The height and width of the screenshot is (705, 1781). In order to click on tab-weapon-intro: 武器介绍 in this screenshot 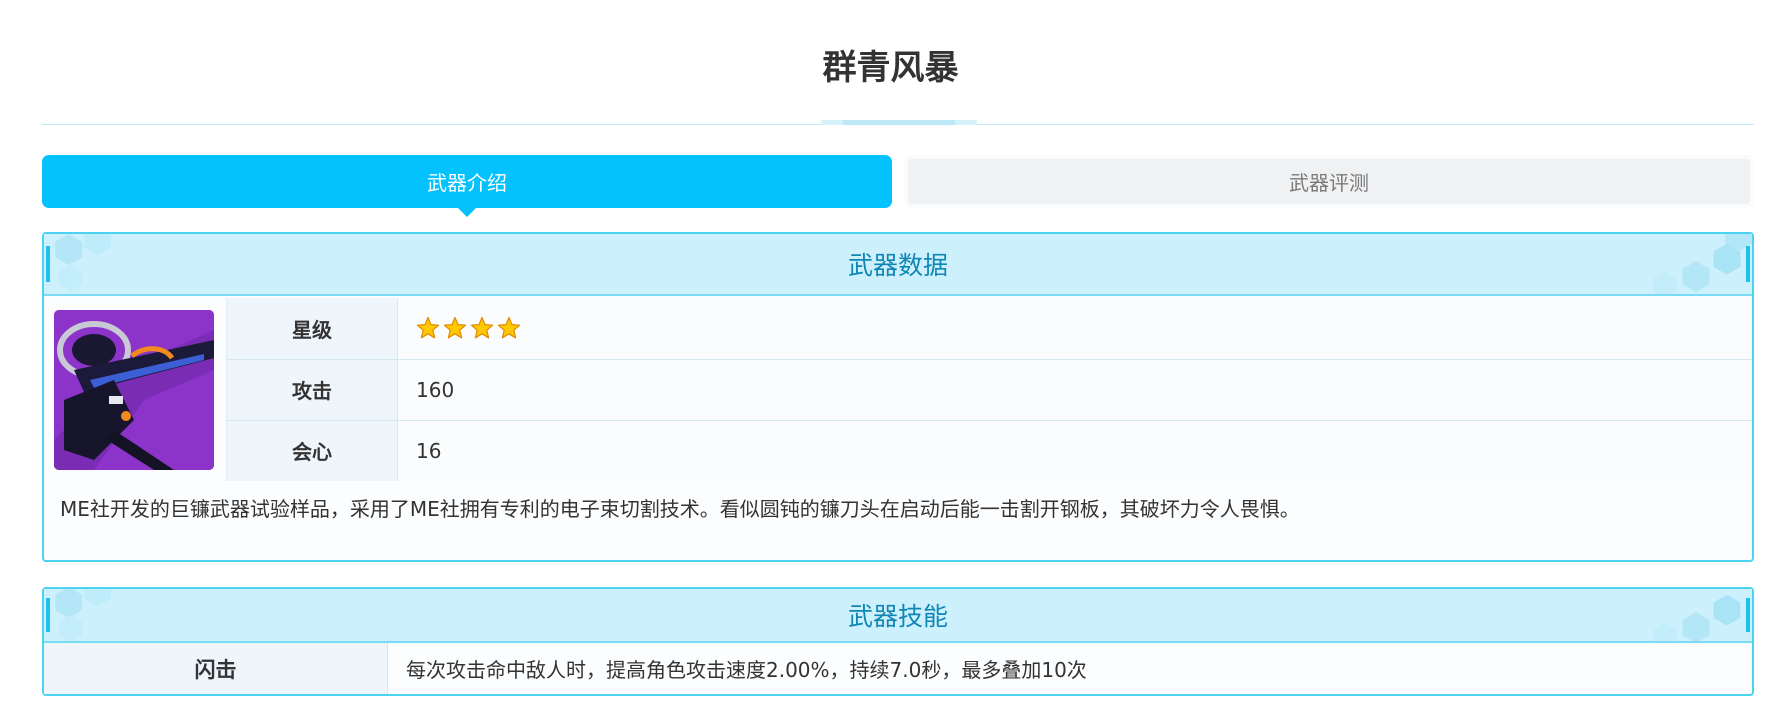, I will do `click(467, 186)`.